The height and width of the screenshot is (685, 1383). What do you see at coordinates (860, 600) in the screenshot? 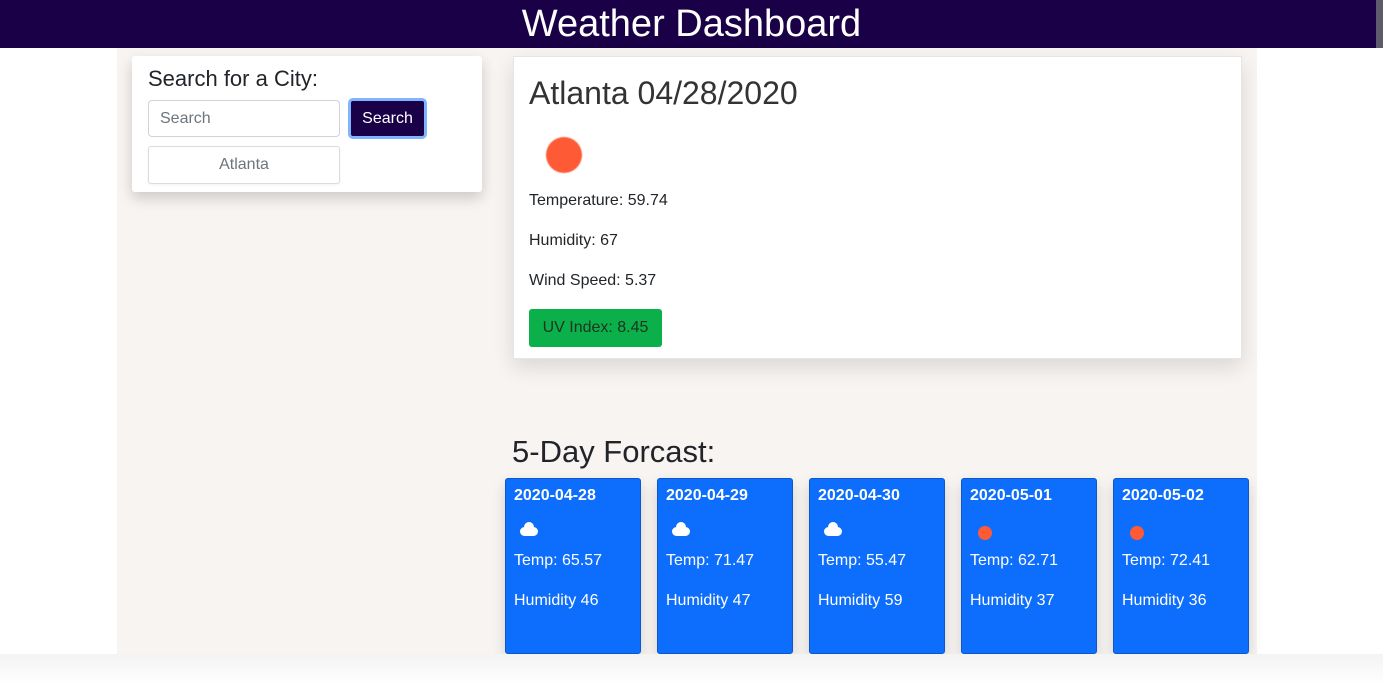
I see `forecast-humidity: Humidity 59` at bounding box center [860, 600].